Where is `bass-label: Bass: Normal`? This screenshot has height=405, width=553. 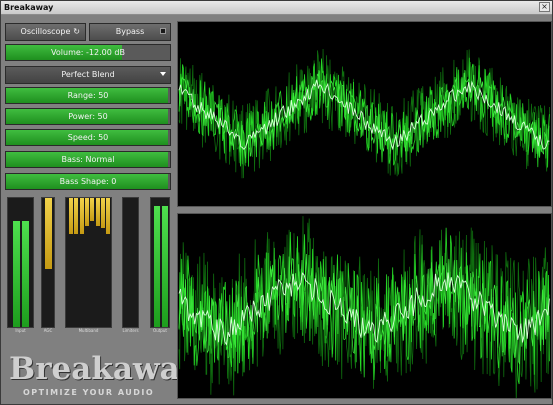 bass-label: Bass: Normal is located at coordinates (88, 159).